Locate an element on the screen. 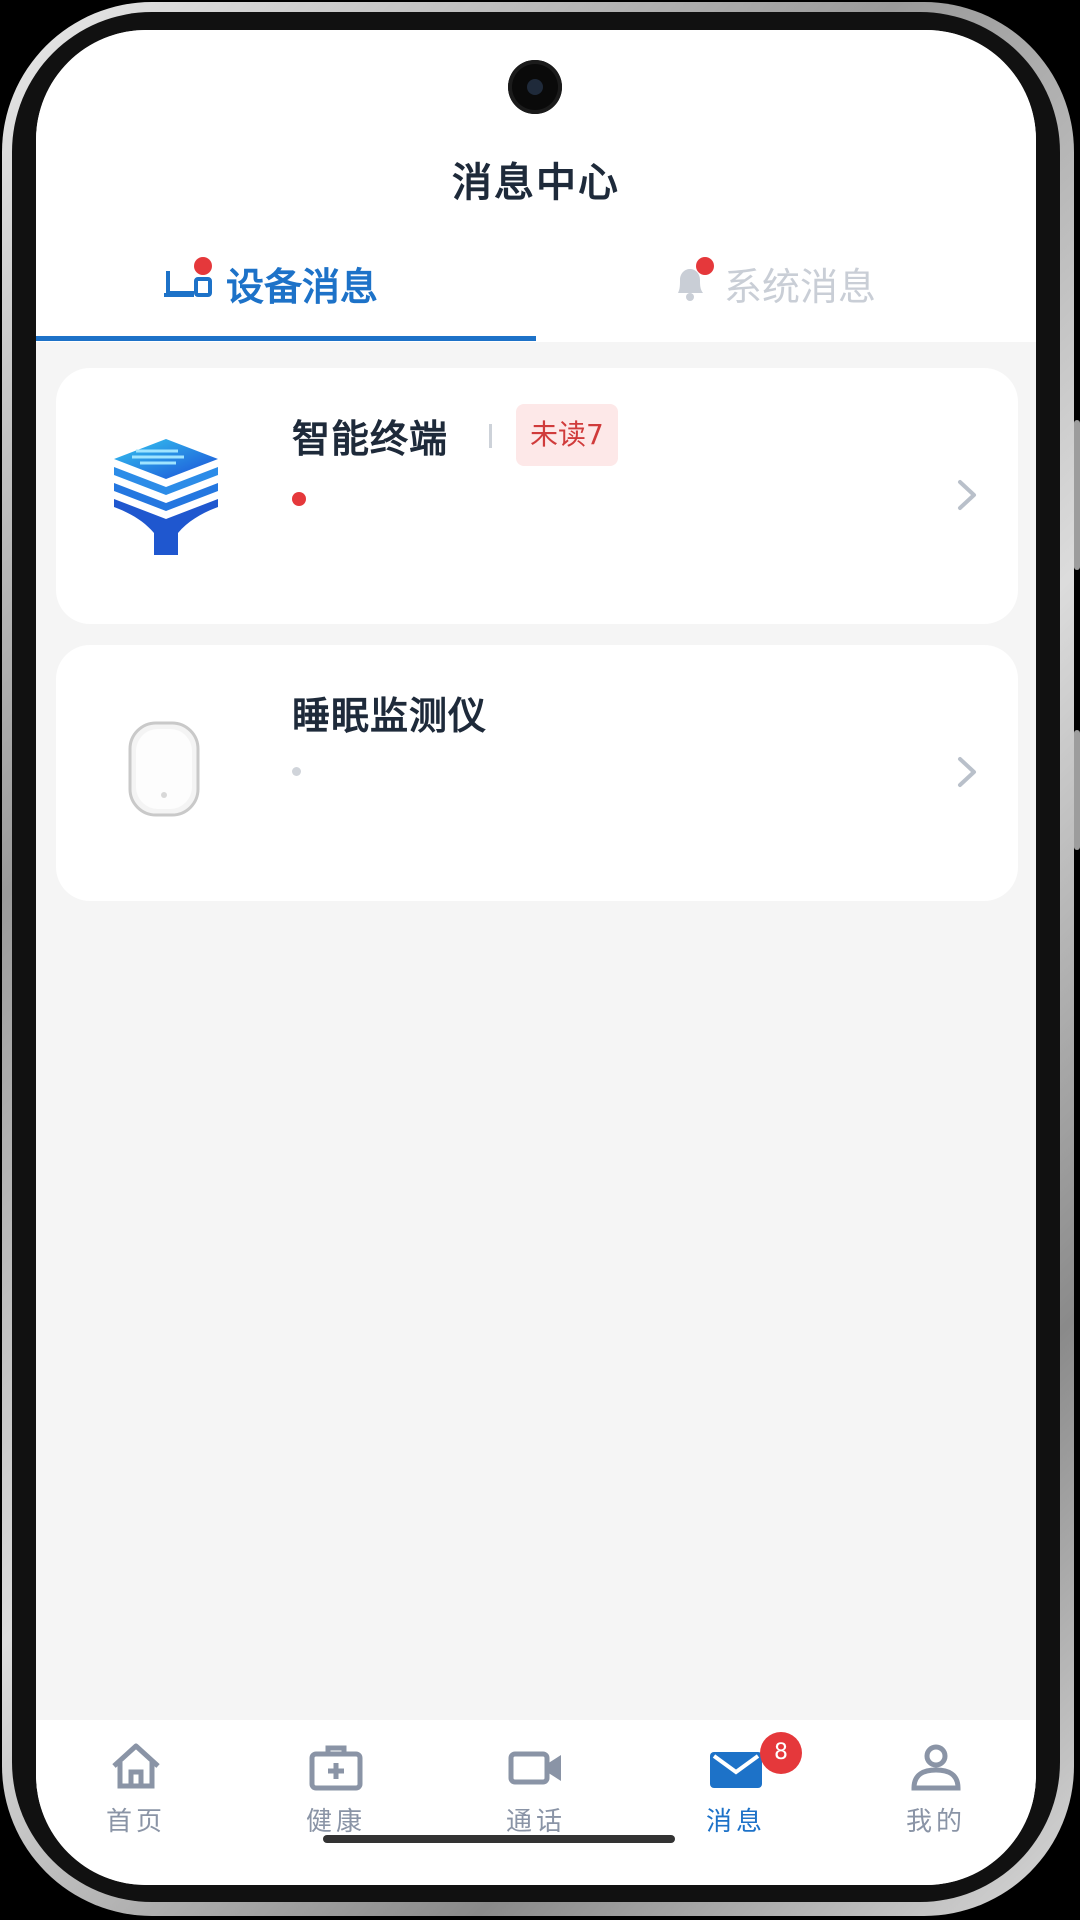 The width and height of the screenshot is (1080, 1920). nav-label: 通话 is located at coordinates (535, 1822).